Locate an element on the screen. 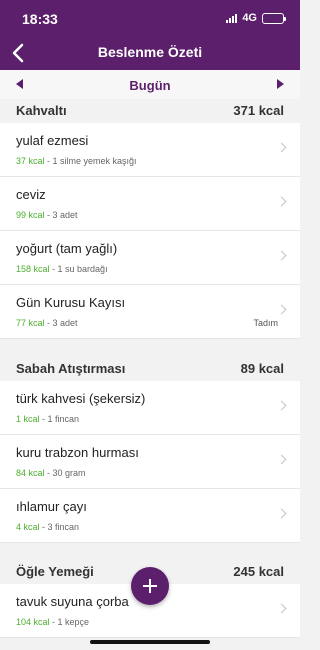 Image resolution: width=320 pixels, height=650 pixels. status-time: 18:33 is located at coordinates (40, 19).